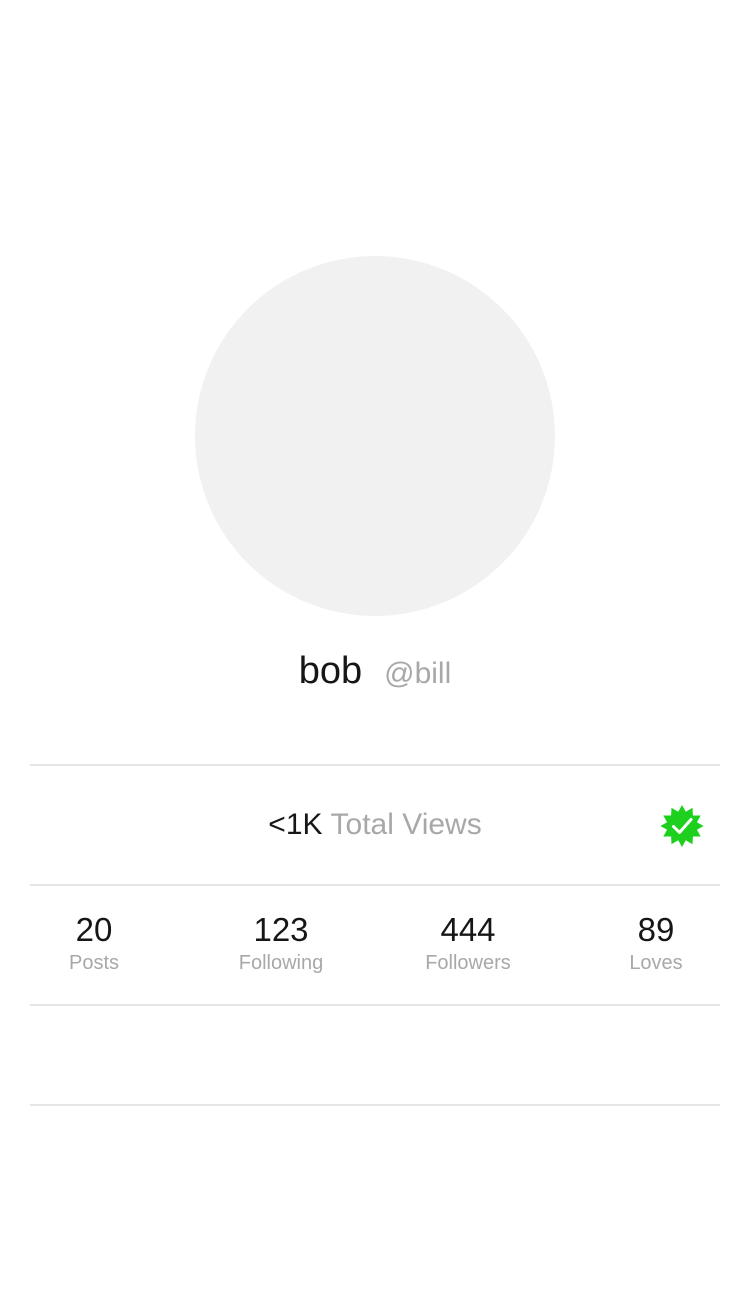 The height and width of the screenshot is (1306, 750). I want to click on total-views: <1K Total Views, so click(375, 825).